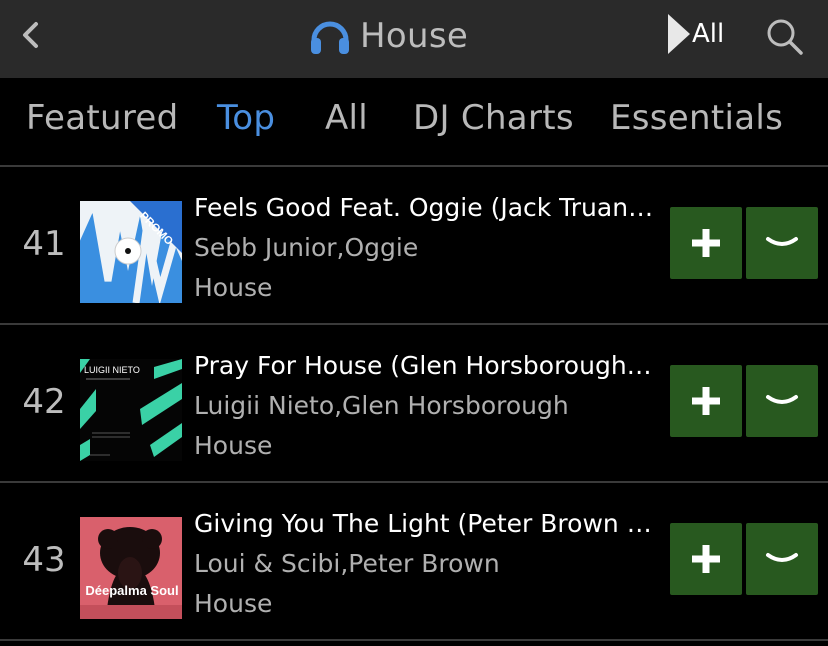 The height and width of the screenshot is (646, 828). What do you see at coordinates (493, 118) in the screenshot?
I see `tab-dj-charts: DJ Charts` at bounding box center [493, 118].